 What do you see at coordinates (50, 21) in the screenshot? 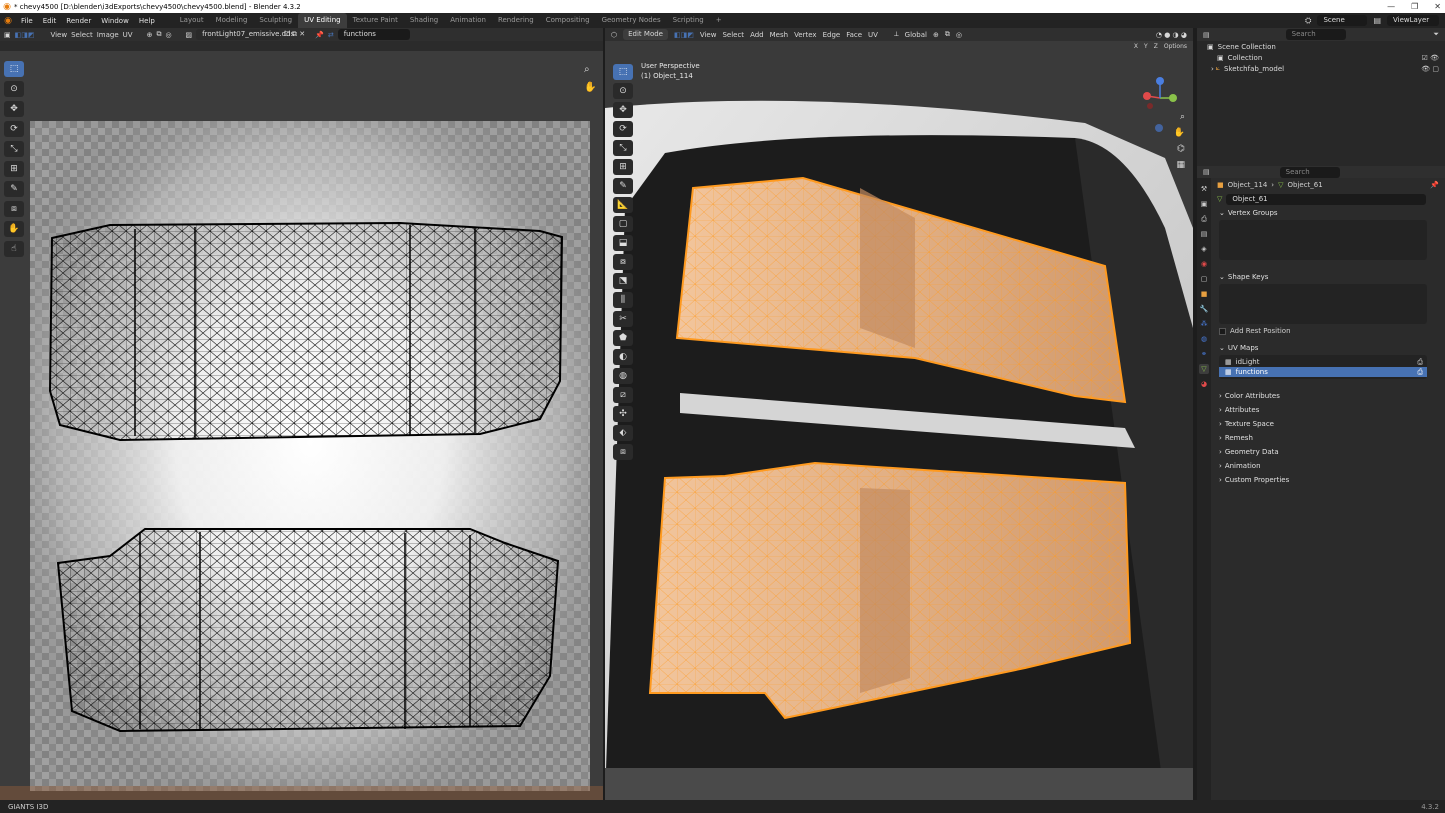
I see `menu-edit: Edit` at bounding box center [50, 21].